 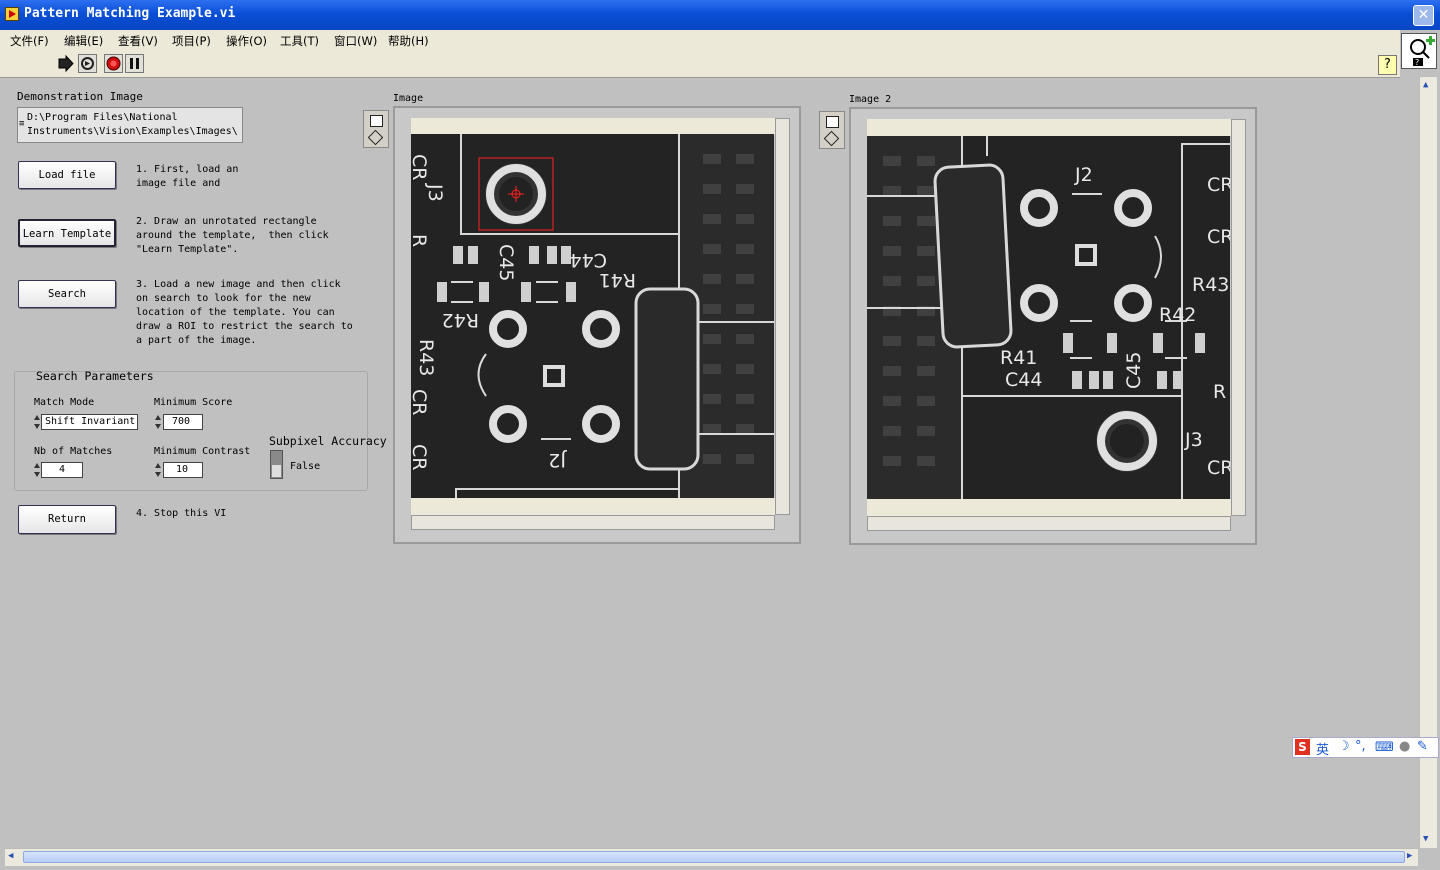 I want to click on sogou-logo-icon: S, so click(x=1302, y=747).